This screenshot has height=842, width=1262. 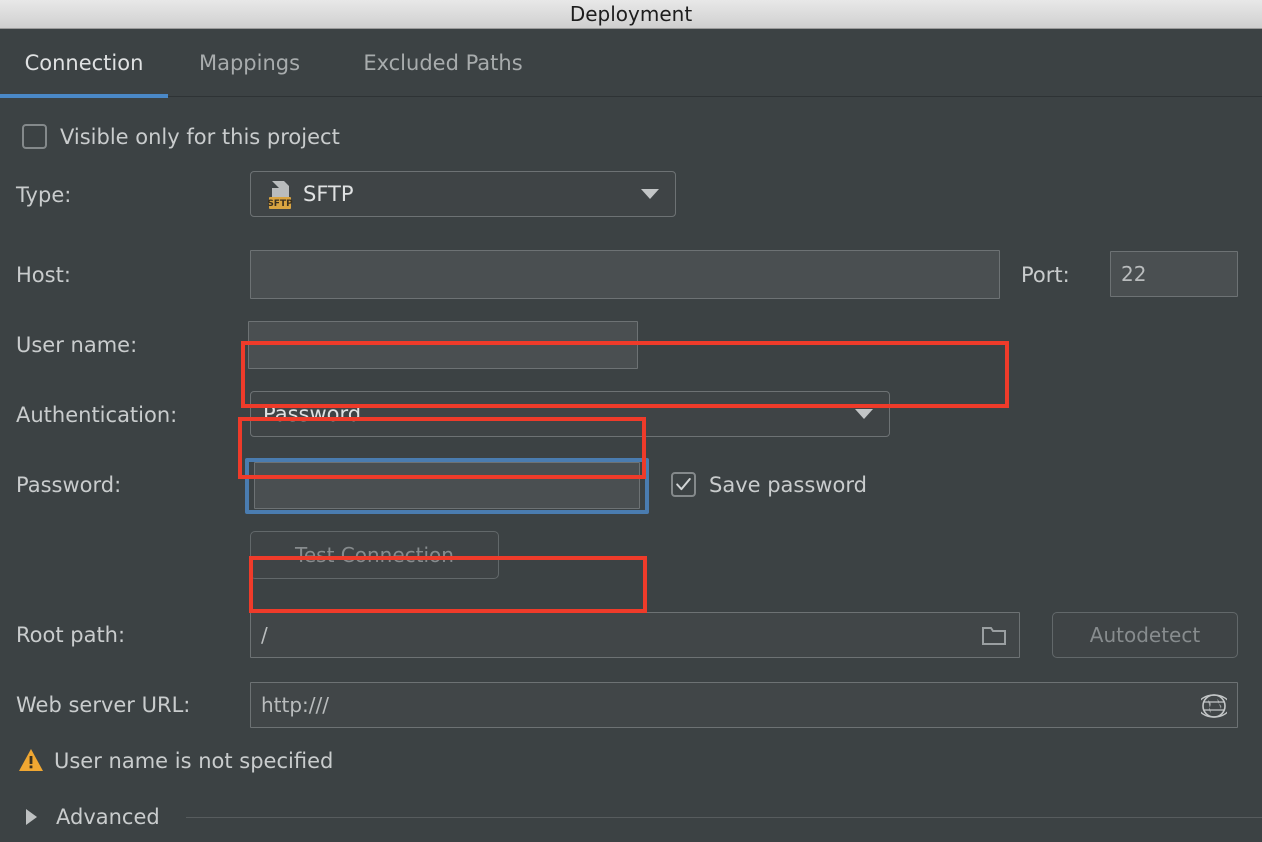 I want to click on svg-text: SFTP, so click(x=280, y=204).